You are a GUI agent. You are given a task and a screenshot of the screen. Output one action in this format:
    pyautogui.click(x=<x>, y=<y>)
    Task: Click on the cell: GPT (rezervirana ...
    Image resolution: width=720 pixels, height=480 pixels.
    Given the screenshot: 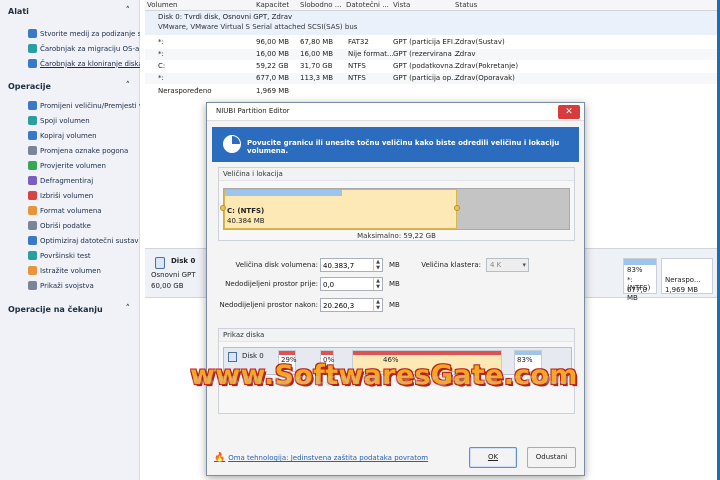 What is the action you would take?
    pyautogui.click(x=427, y=54)
    